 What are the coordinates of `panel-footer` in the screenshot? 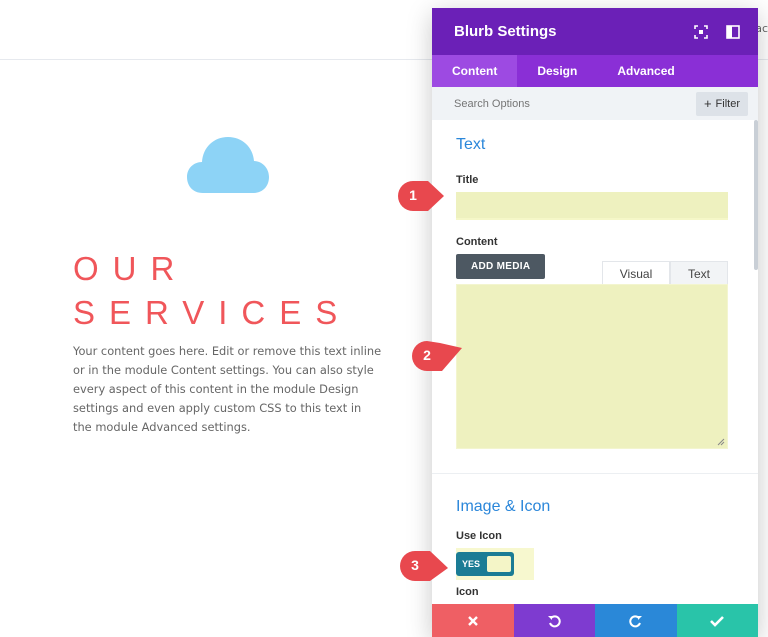 It's located at (595, 620).